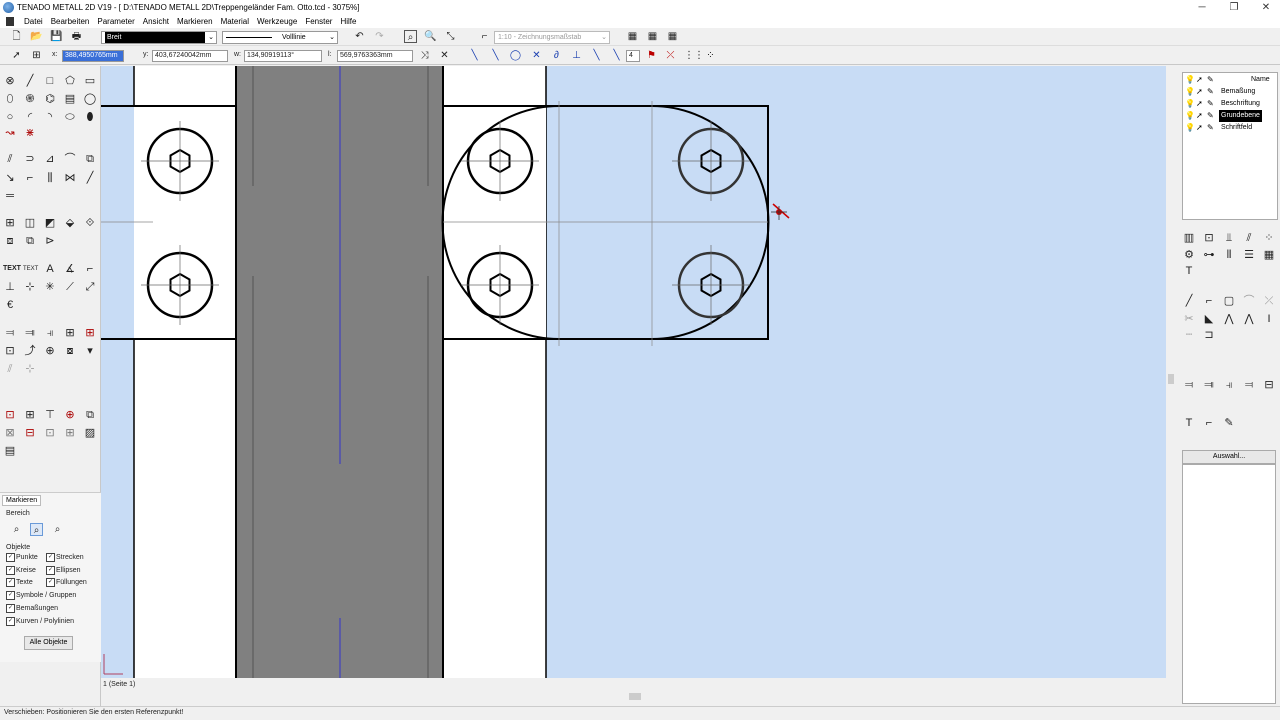 This screenshot has height=720, width=1280. I want to click on snap-tangent-icon: ∂, so click(556, 55).